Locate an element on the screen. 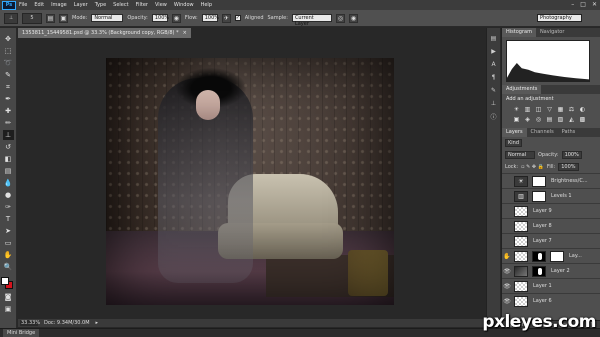 Image resolution: width=600 pixels, height=337 pixels. layer-kind-filter: Kind is located at coordinates (514, 143).